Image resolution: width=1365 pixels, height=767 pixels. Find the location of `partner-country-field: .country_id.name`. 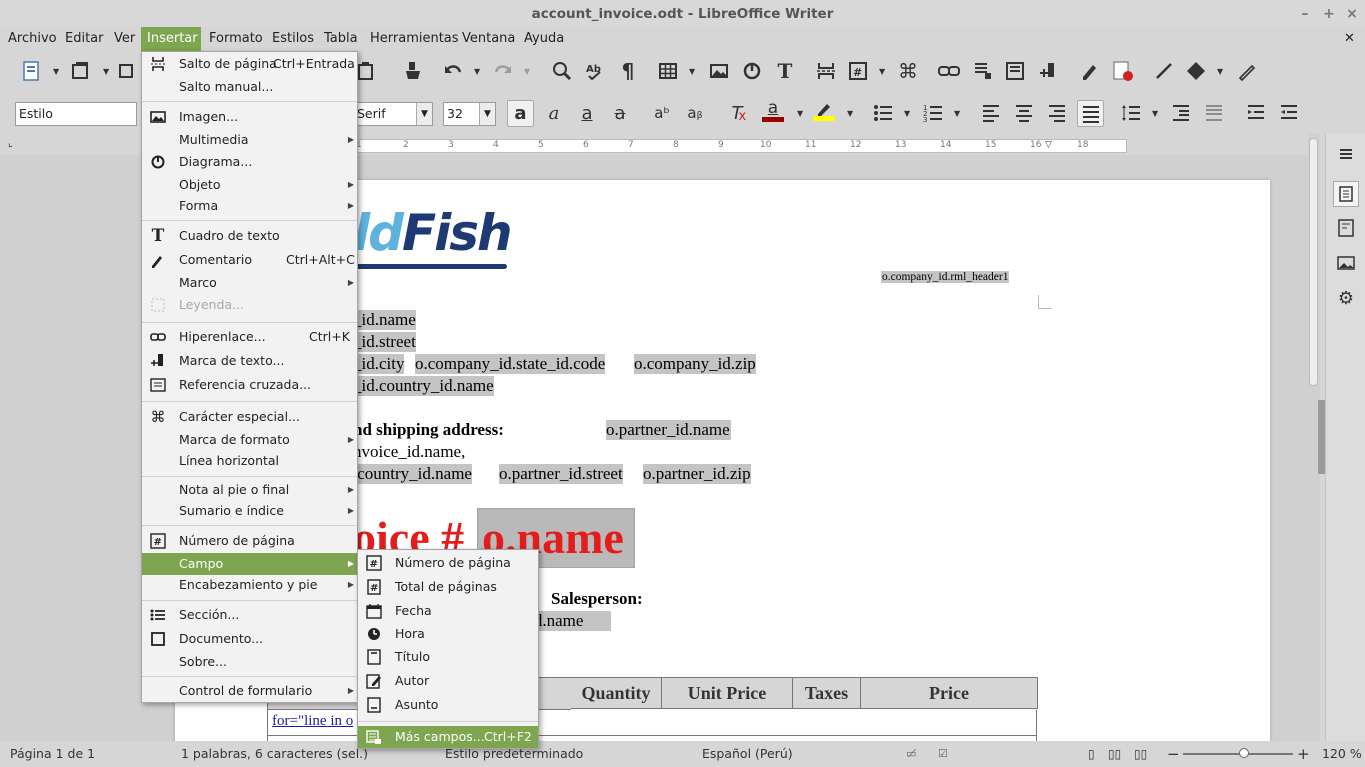

partner-country-field: .country_id.name is located at coordinates (412, 474).